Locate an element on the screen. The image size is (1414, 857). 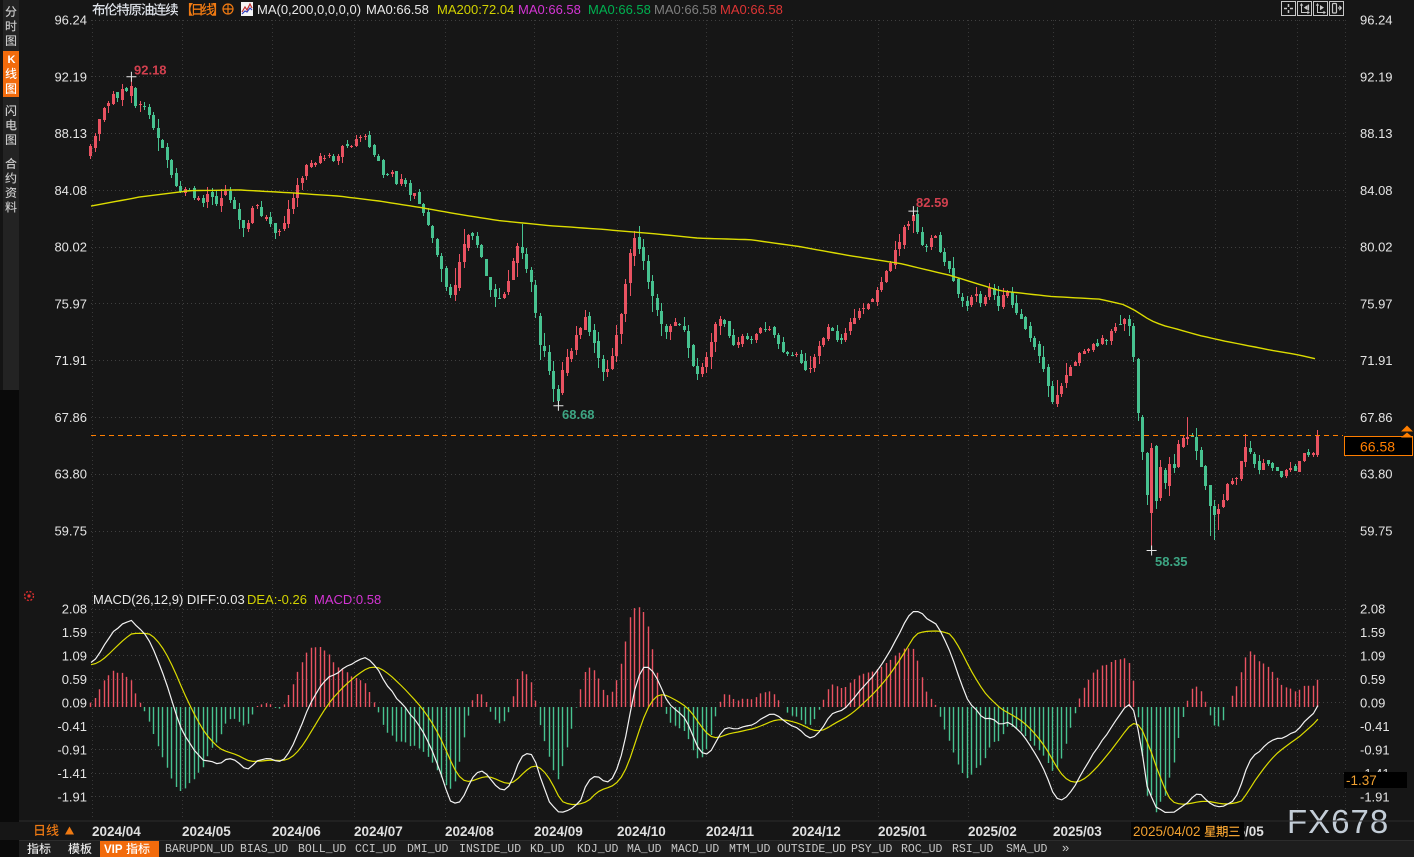
svg-text: -1.91 is located at coordinates (72, 796).